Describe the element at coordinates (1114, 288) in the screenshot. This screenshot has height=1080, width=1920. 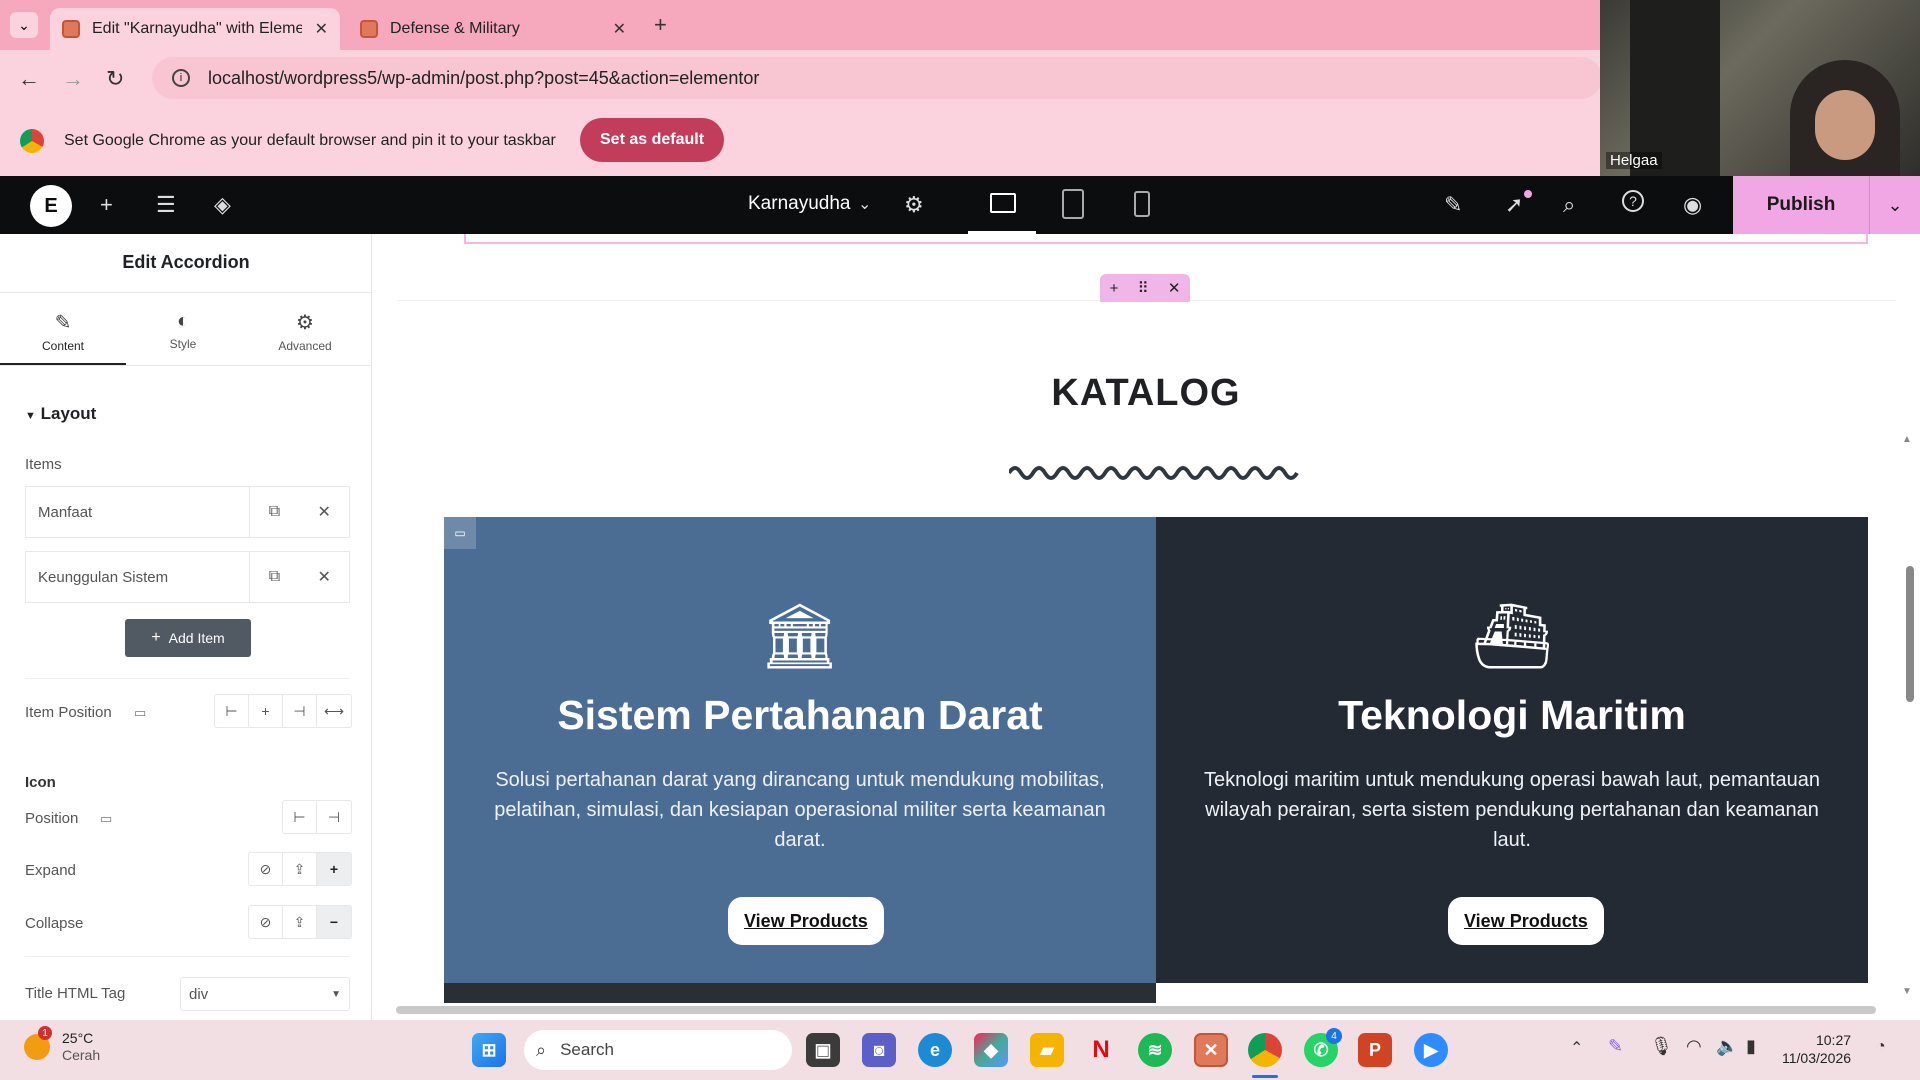
I see `add-section-icon: +` at that location.